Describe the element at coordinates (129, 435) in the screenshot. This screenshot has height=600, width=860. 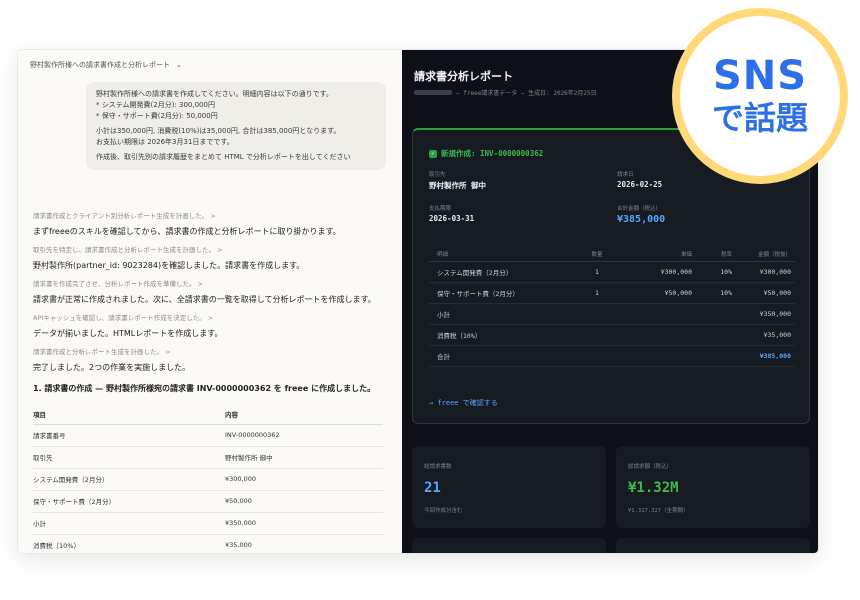
I see `table-cell: 請求書番号` at that location.